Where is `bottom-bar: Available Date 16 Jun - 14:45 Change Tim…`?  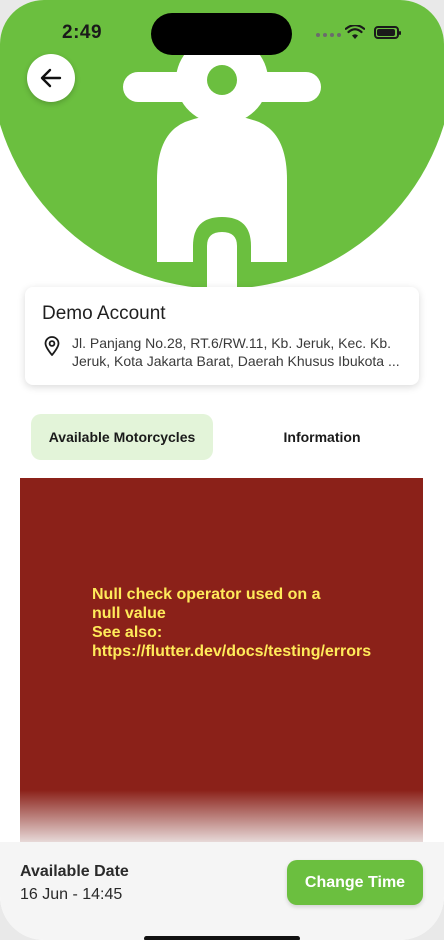
bottom-bar: Available Date 16 Jun - 14:45 Change Tim… is located at coordinates (222, 891).